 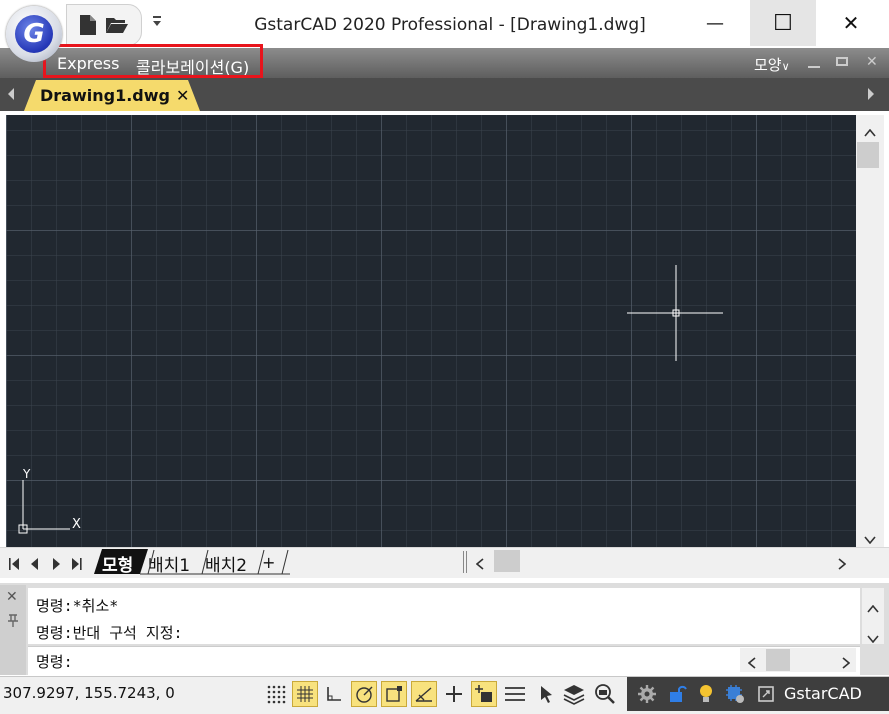 What do you see at coordinates (157, 22) in the screenshot?
I see `customize-qat-icon` at bounding box center [157, 22].